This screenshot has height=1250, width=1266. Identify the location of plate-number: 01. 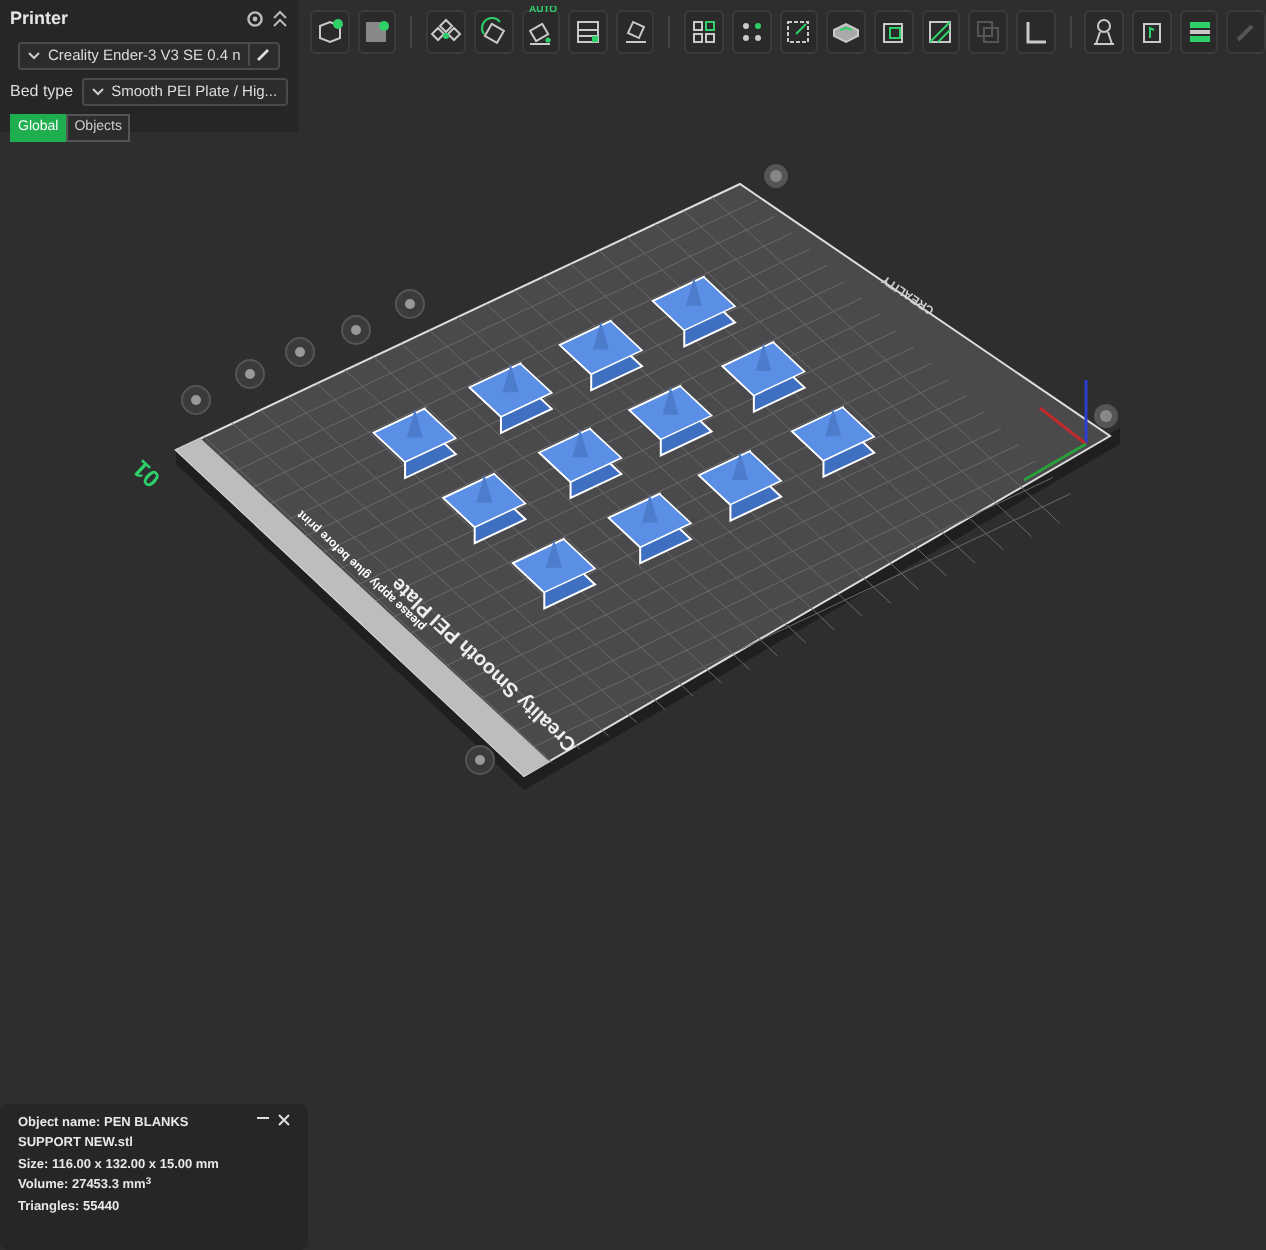
(146, 474).